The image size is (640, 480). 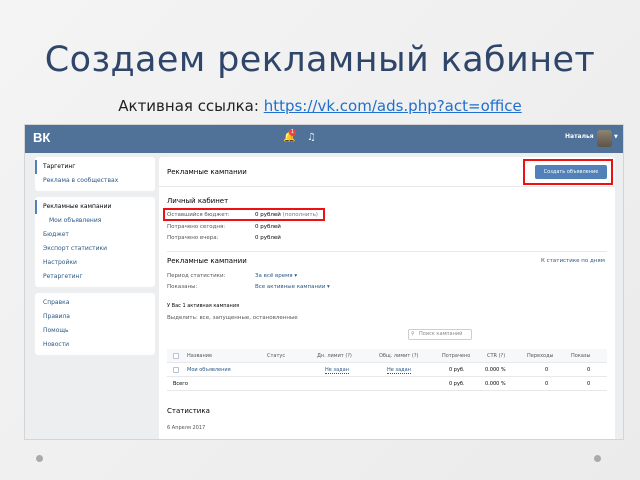 What do you see at coordinates (496, 356) in the screenshot?
I see `col-ctr: CTR (?)` at bounding box center [496, 356].